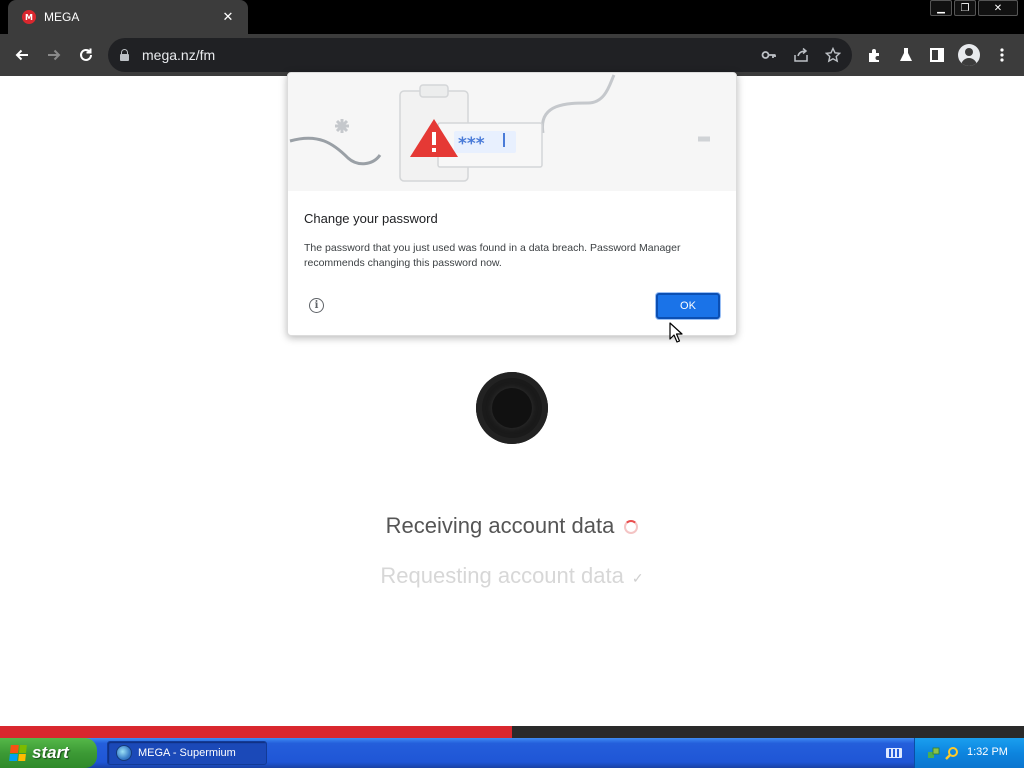  Describe the element at coordinates (512, 408) in the screenshot. I see `mega-loader-icon` at that location.